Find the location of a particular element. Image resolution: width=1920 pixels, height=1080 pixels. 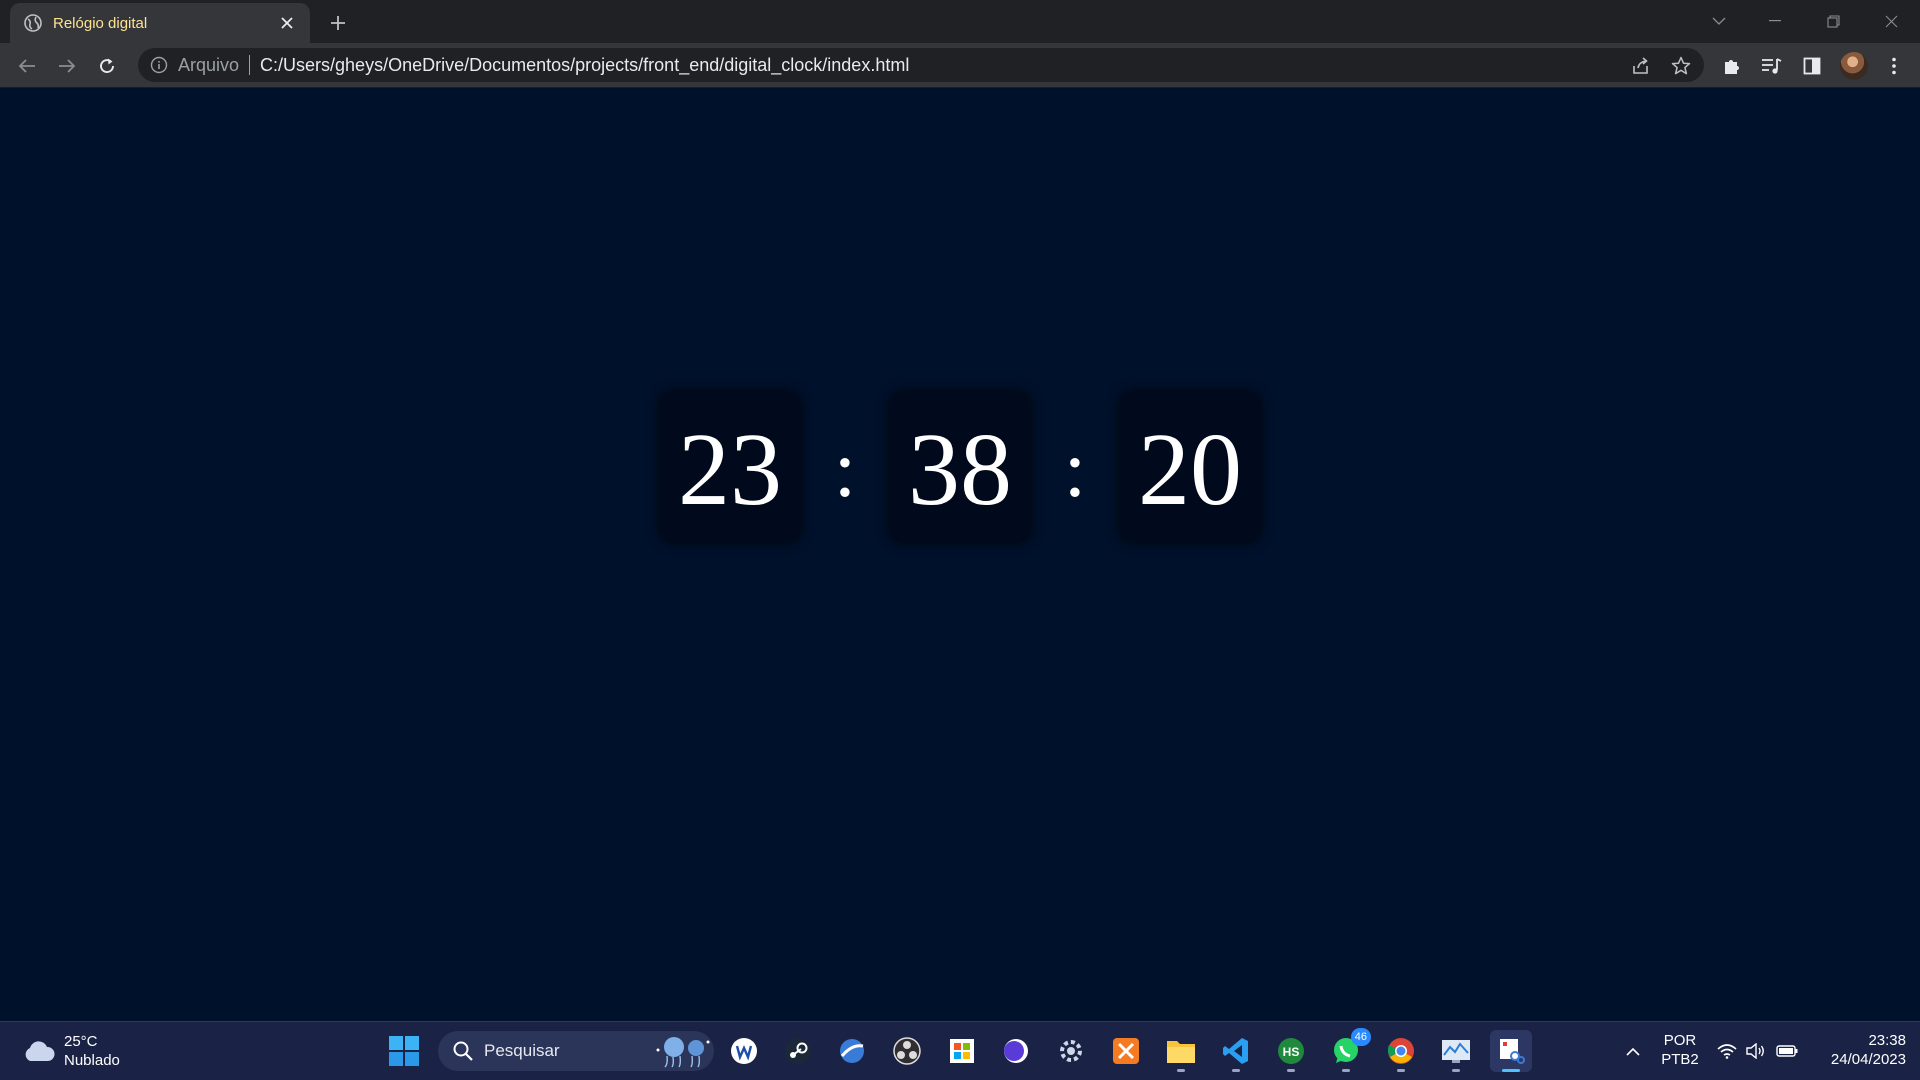

forward-arrow-icon is located at coordinates (67, 66).